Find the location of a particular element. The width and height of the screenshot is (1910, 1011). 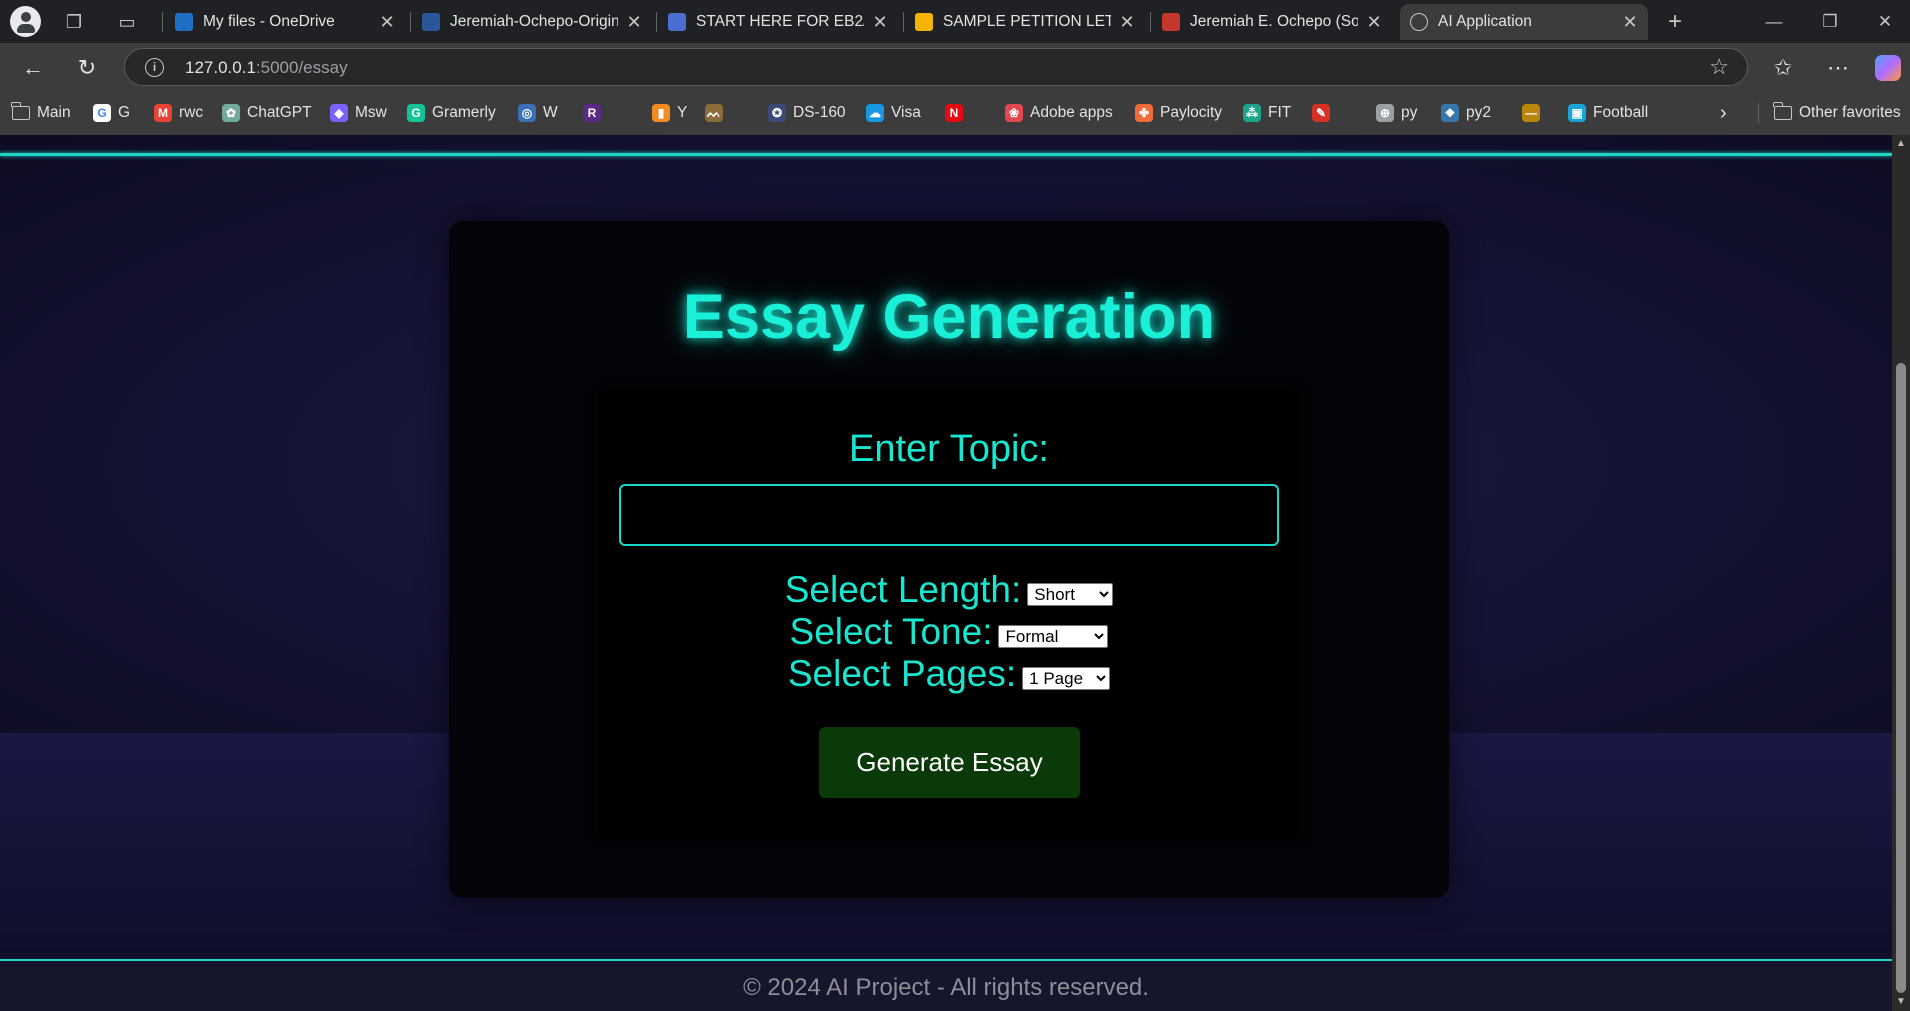

bookmark-label: G is located at coordinates (124, 112).